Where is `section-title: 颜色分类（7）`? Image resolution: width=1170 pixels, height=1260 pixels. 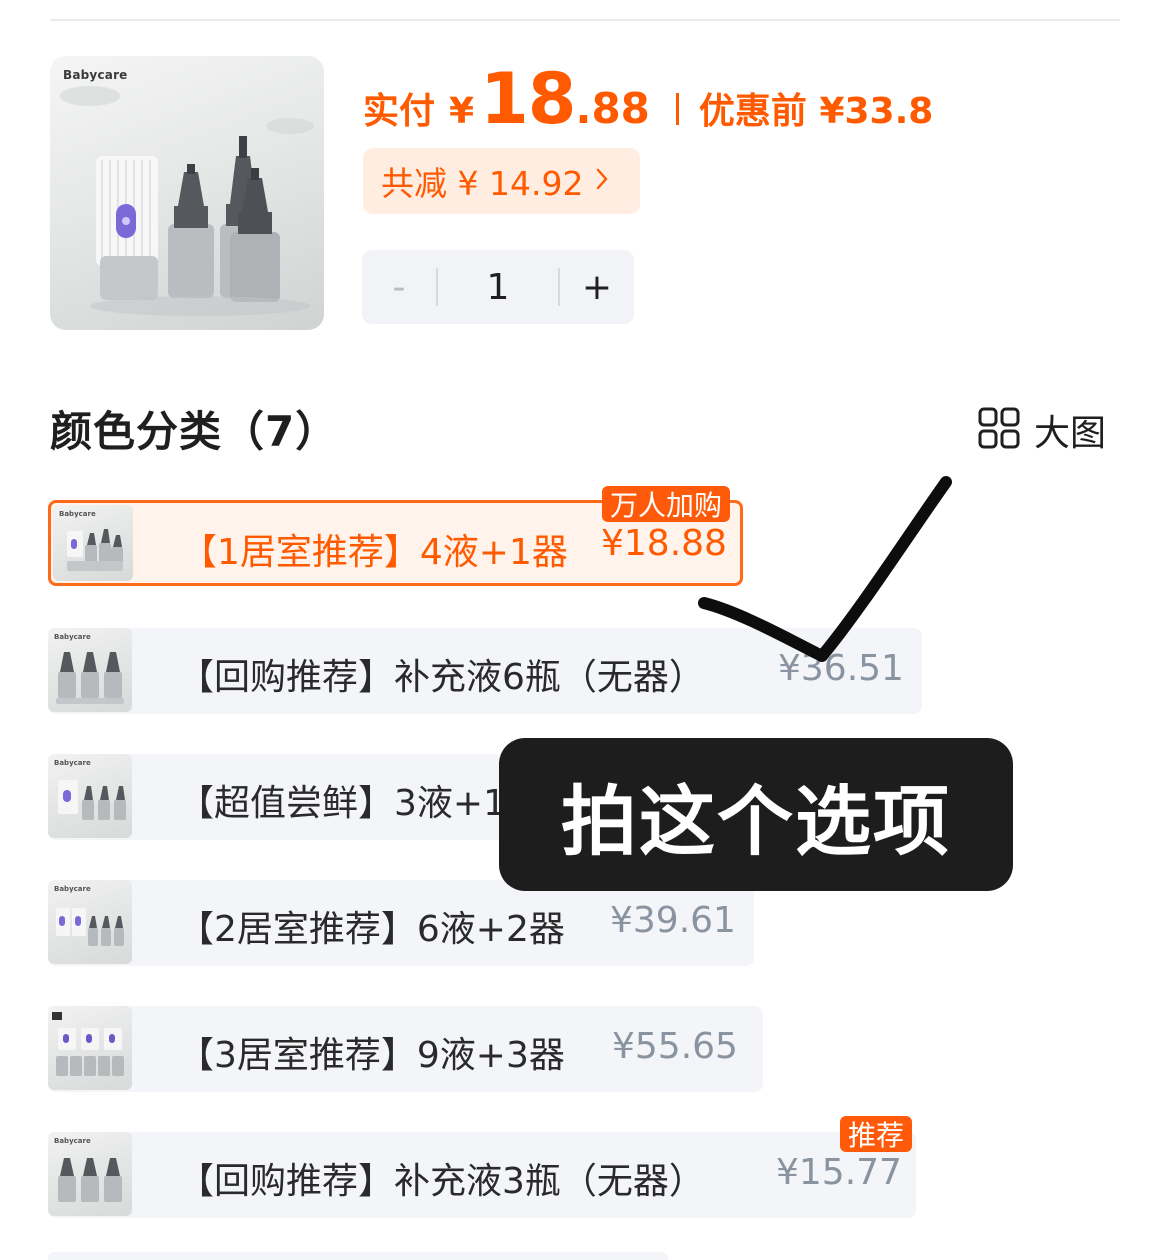 section-title: 颜色分类（7） is located at coordinates (194, 431).